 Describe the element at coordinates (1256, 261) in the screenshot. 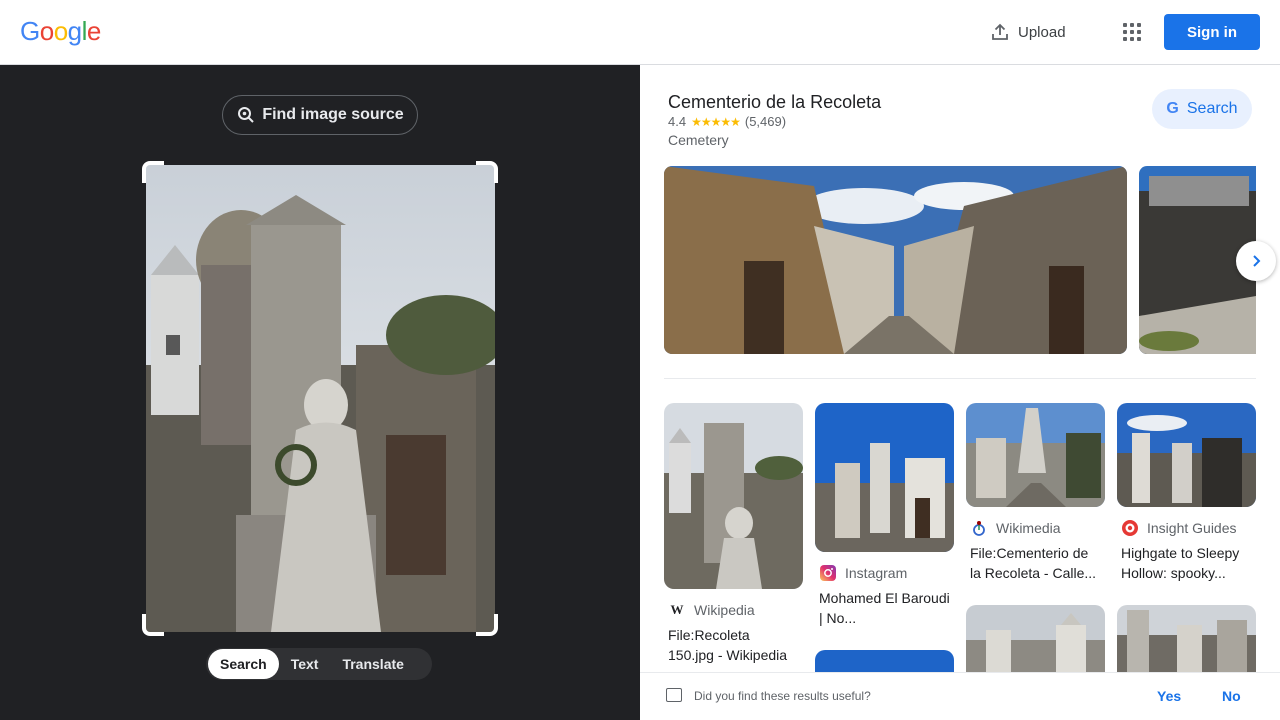

I see `chevron-right-icon` at that location.